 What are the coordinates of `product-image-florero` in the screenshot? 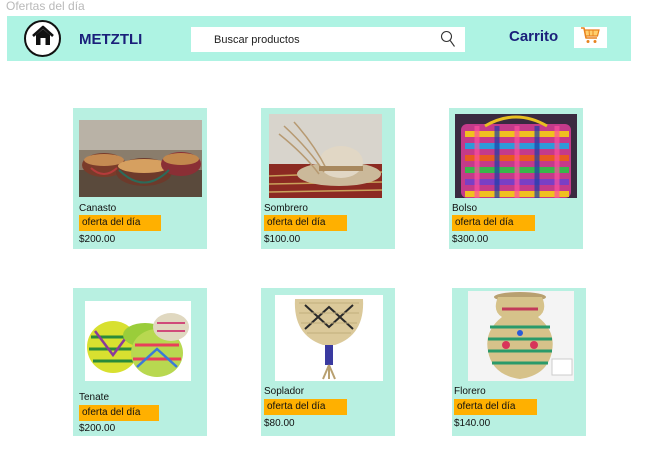 It's located at (521, 336).